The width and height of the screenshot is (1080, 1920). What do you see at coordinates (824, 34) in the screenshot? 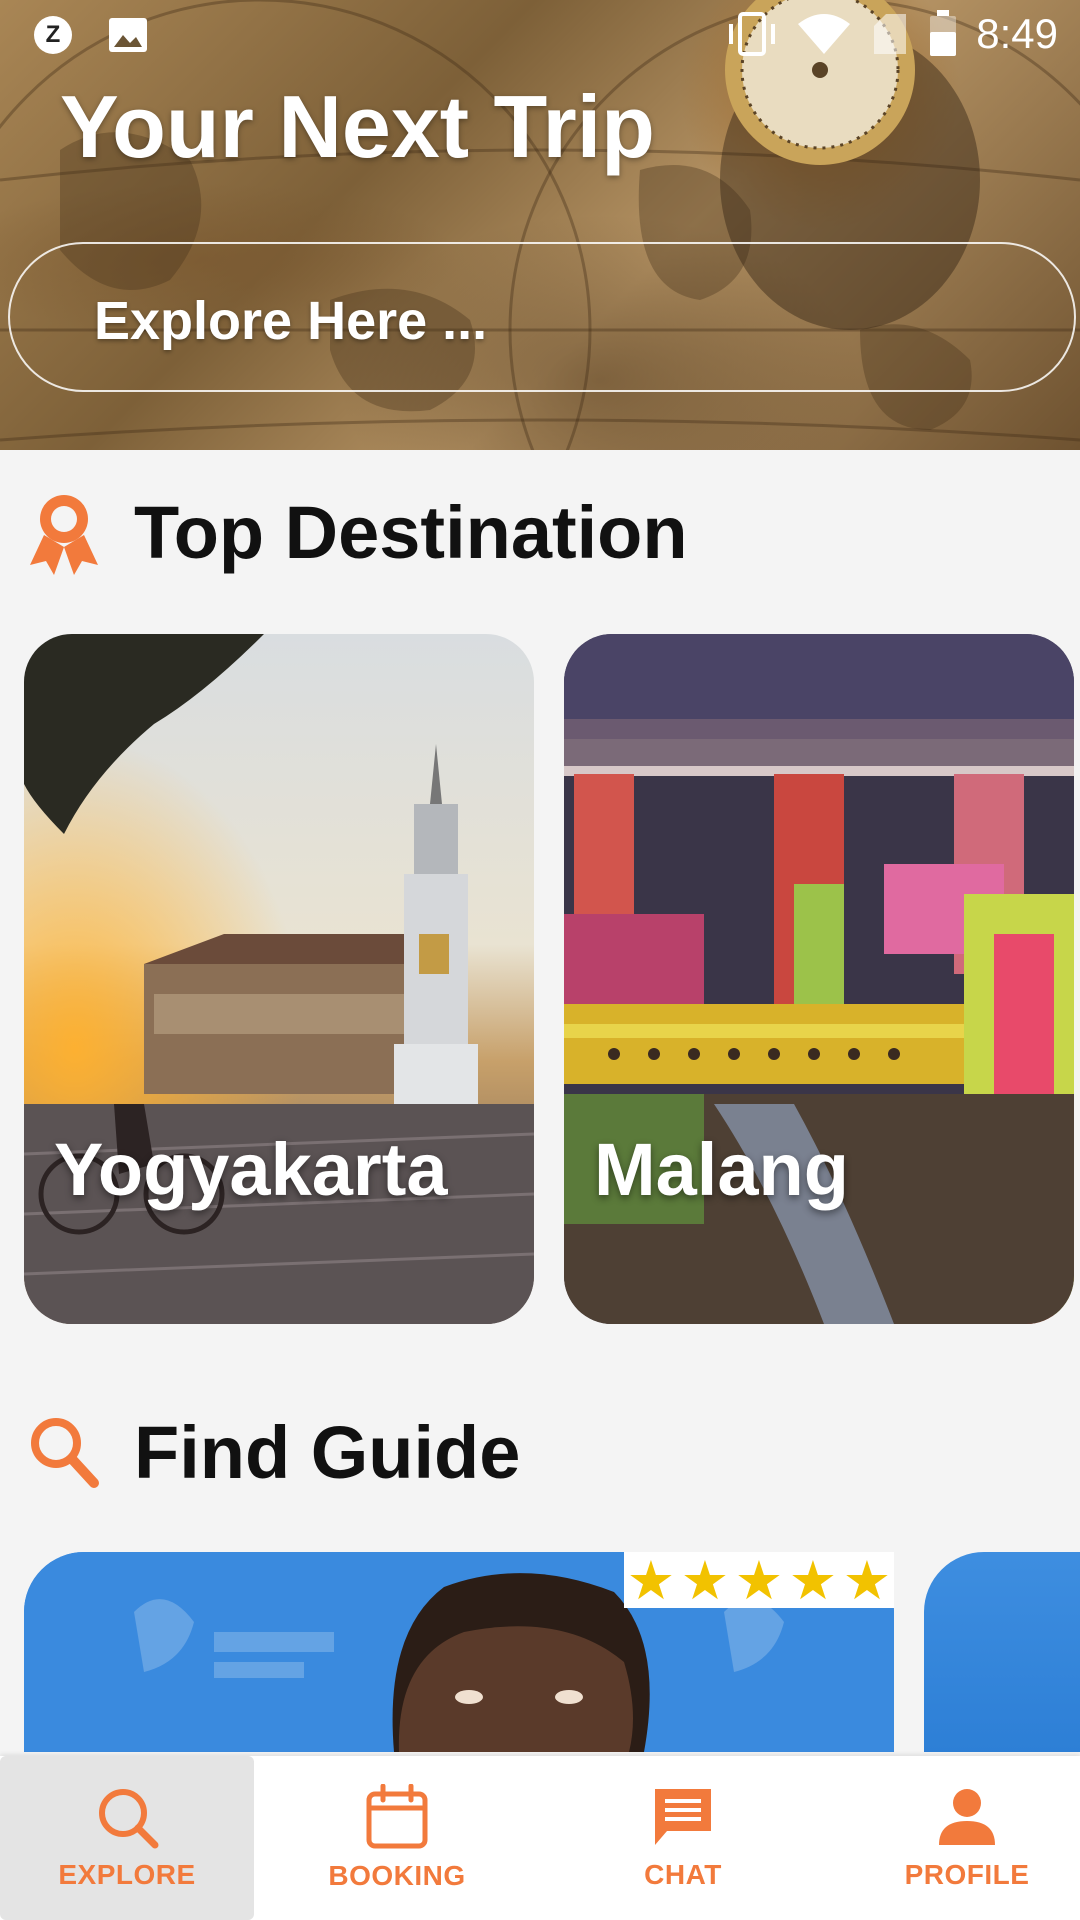
I see `wifi-icon` at bounding box center [824, 34].